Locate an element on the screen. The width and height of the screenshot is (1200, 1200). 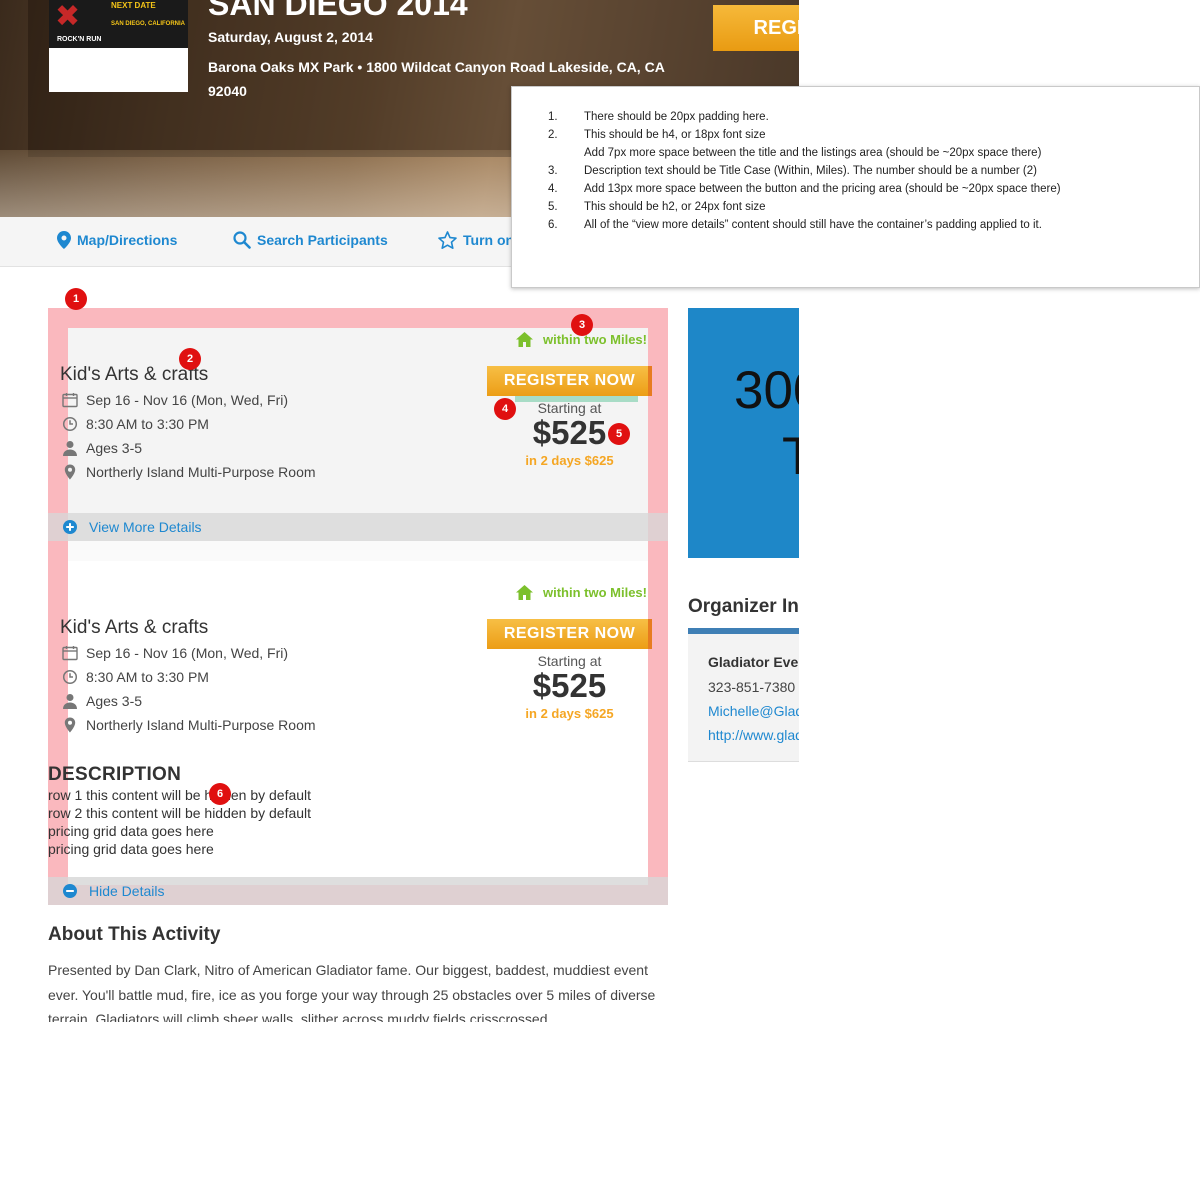
nav-turn-on: Turn on is located at coordinates (476, 240).